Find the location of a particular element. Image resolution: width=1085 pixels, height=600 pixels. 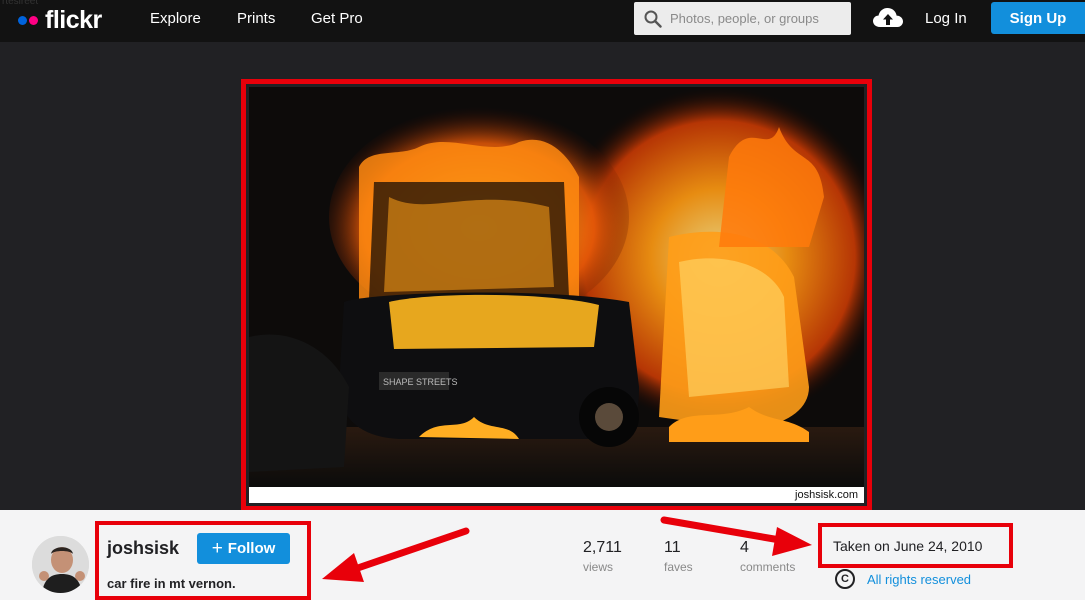

photo-caption: car fire in mt vernon. is located at coordinates (171, 583).